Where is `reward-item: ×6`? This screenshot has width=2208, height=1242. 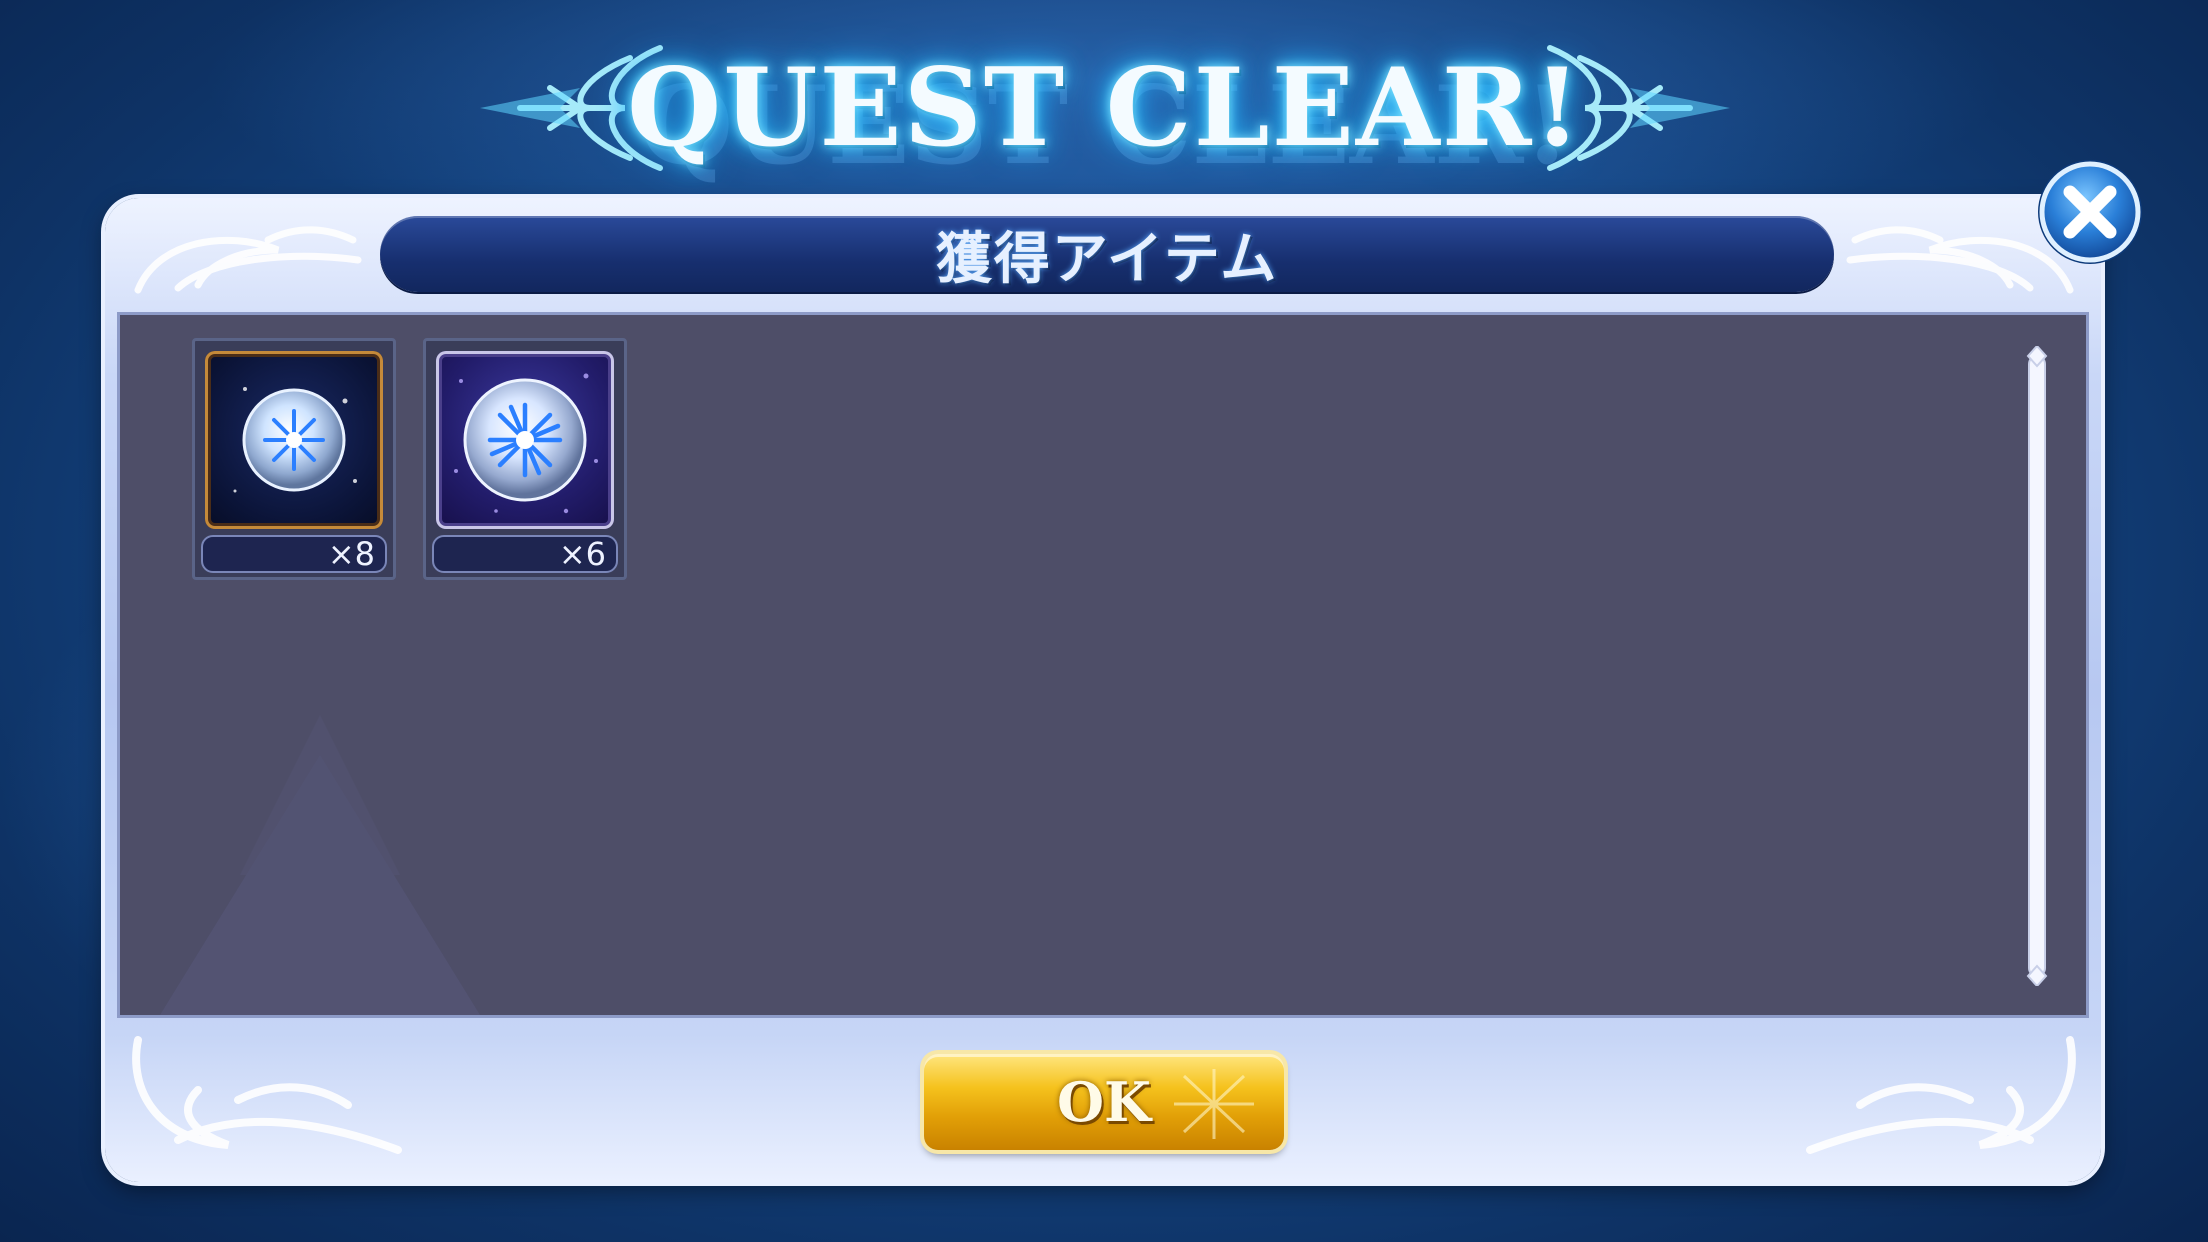 reward-item: ×6 is located at coordinates (525, 459).